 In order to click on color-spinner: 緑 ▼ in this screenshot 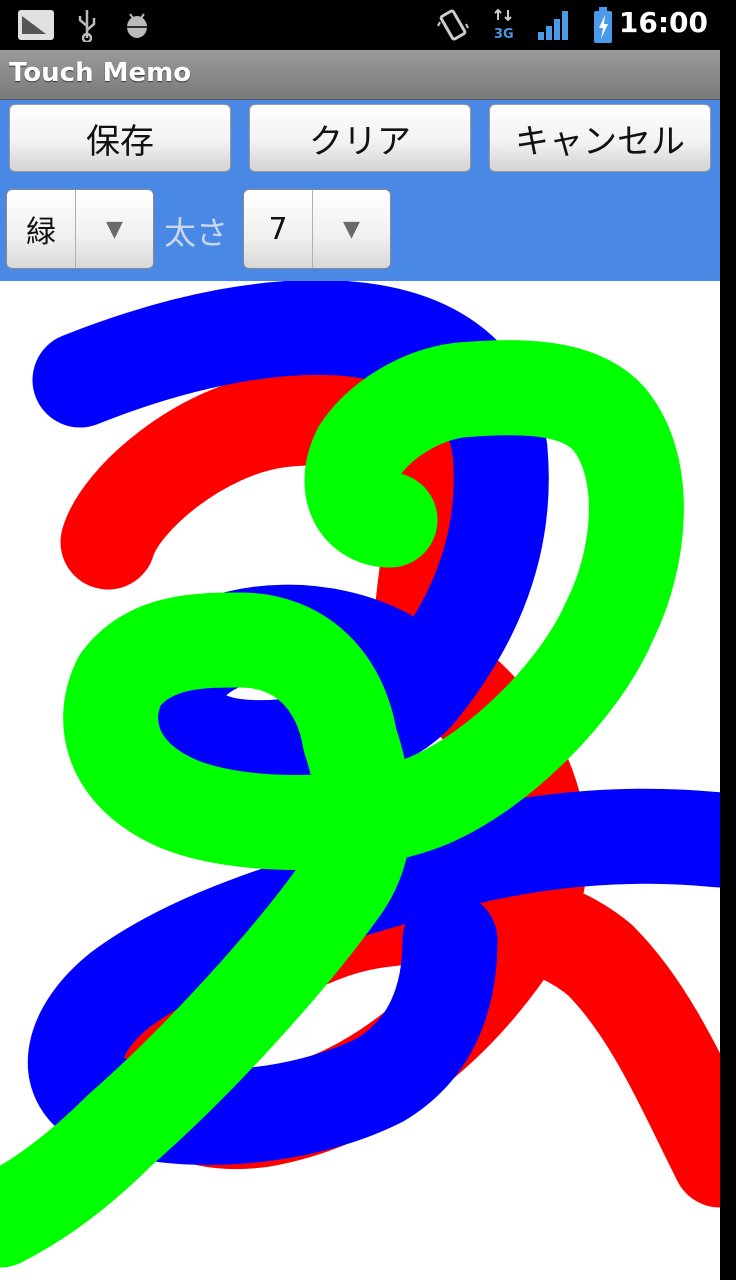, I will do `click(80, 229)`.